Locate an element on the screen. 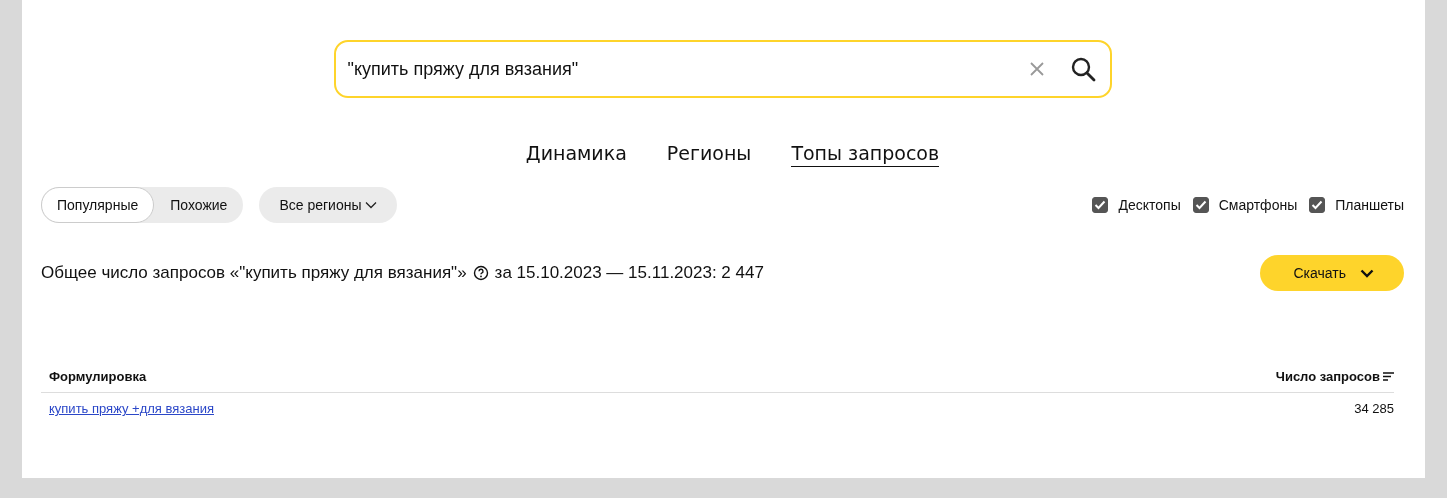  segment-button: Популярные is located at coordinates (98, 205).